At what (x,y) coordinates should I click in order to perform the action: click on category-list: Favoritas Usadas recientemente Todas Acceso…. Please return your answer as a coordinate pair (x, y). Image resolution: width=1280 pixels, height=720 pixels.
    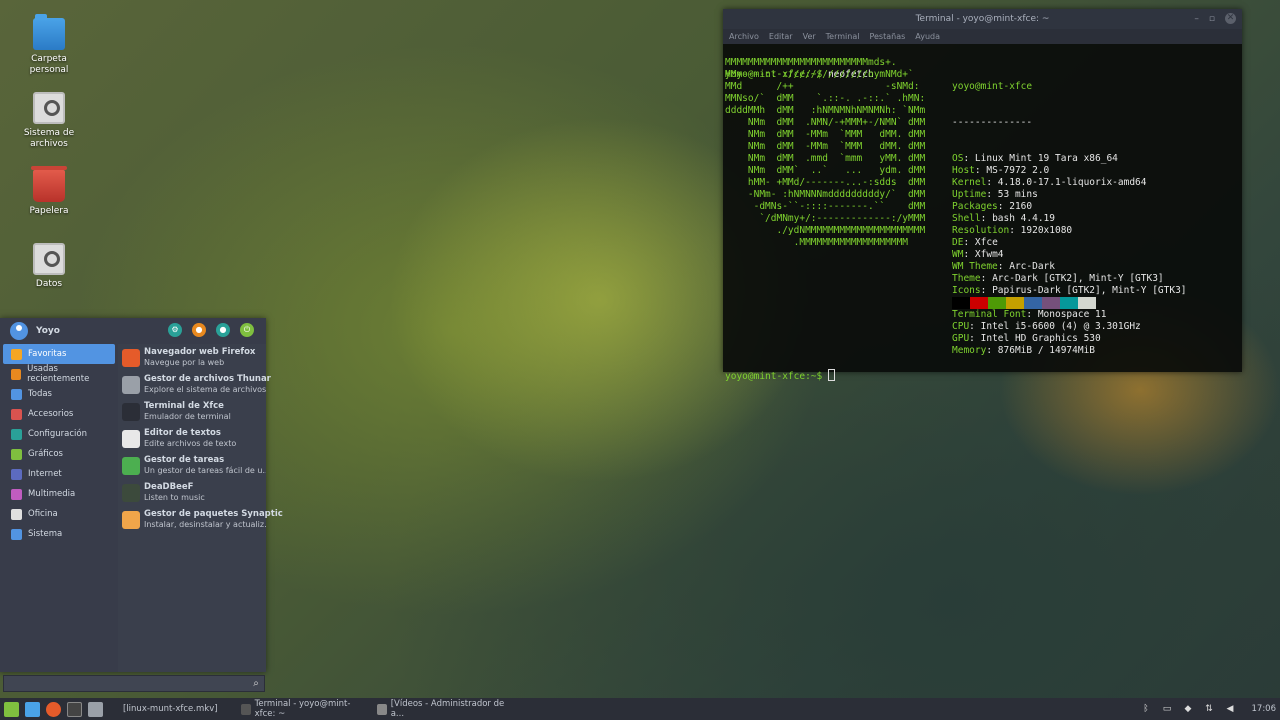
    Looking at the image, I should click on (59, 508).